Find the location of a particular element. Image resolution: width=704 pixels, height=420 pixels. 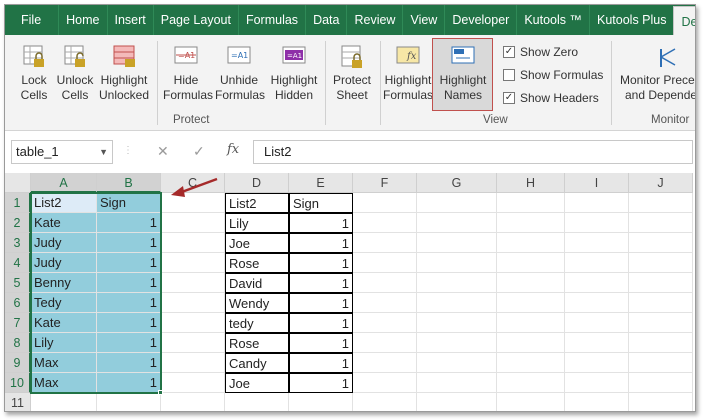

select-all-corner is located at coordinates (18, 183).